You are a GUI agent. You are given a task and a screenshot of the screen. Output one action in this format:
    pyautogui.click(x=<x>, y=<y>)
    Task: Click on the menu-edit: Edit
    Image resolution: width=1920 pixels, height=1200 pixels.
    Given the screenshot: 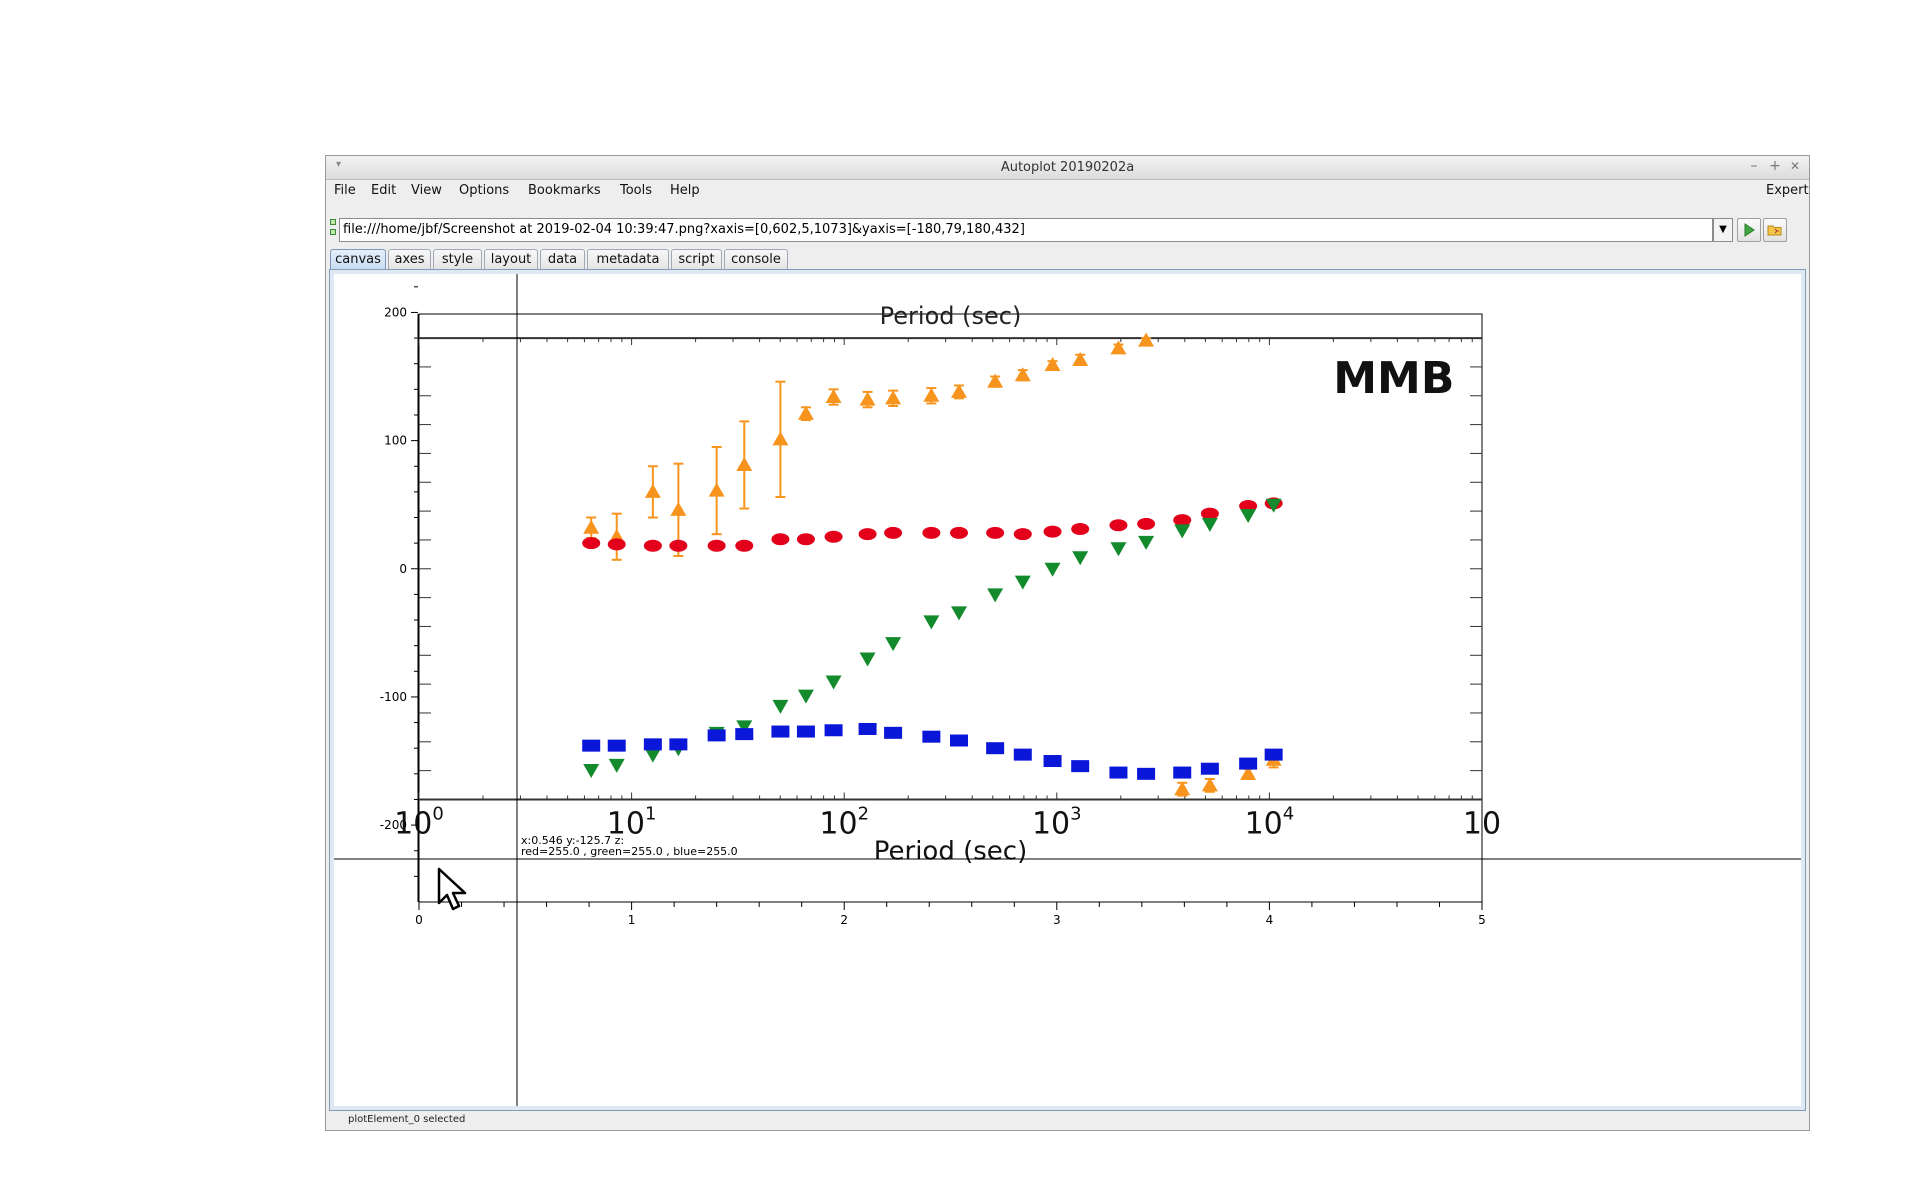 What is the action you would take?
    pyautogui.click(x=383, y=190)
    